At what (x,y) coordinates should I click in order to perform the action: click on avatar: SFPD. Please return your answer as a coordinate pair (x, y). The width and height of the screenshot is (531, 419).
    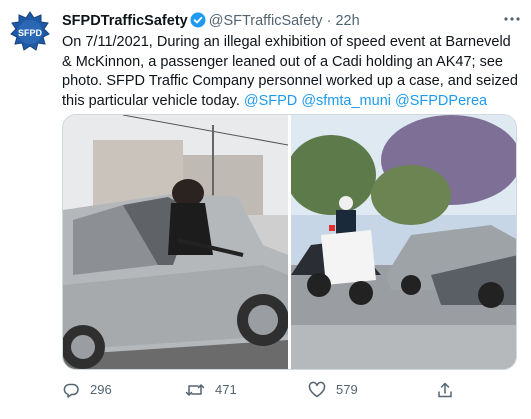
    Looking at the image, I should click on (30, 32).